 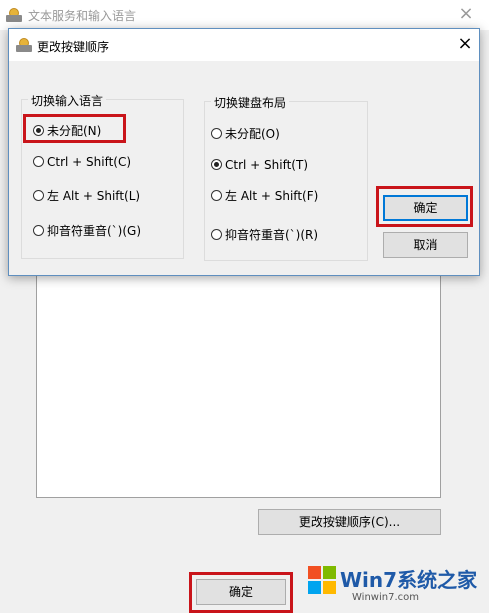 What do you see at coordinates (385, 597) in the screenshot?
I see `watermark-url: Winwin7.com` at bounding box center [385, 597].